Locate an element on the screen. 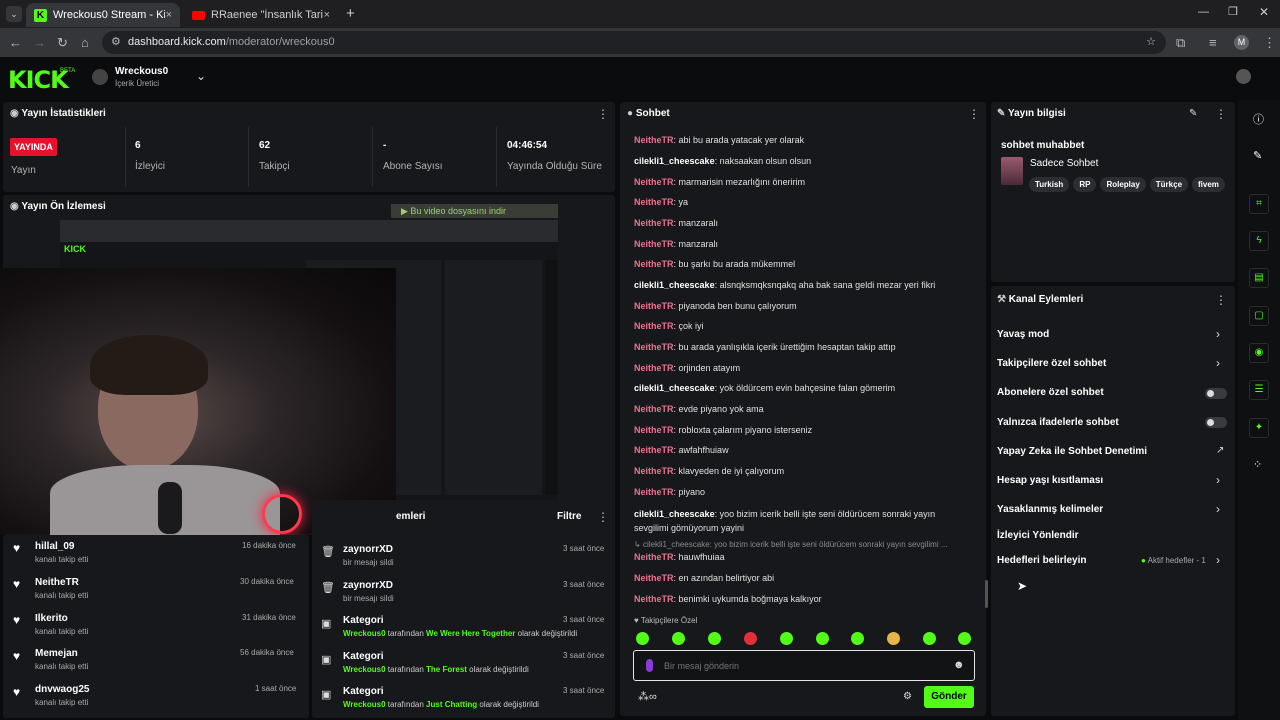  chat-input is located at coordinates (804, 665).